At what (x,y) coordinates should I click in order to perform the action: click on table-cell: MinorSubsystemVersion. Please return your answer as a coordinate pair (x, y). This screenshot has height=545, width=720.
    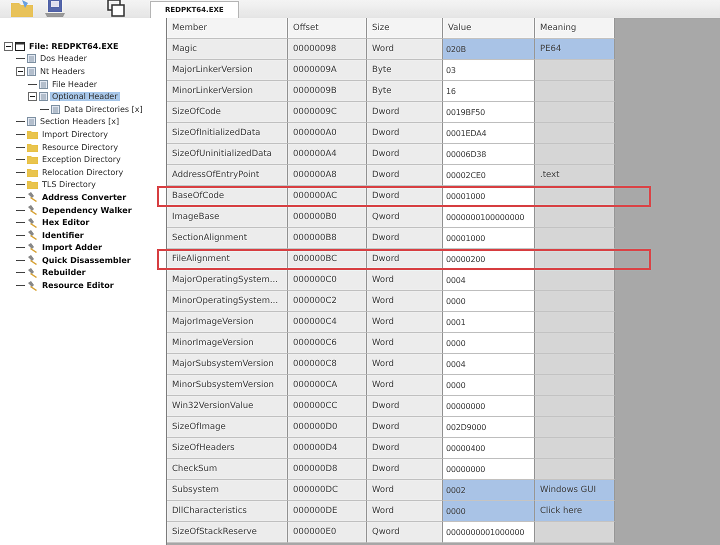
    Looking at the image, I should click on (227, 385).